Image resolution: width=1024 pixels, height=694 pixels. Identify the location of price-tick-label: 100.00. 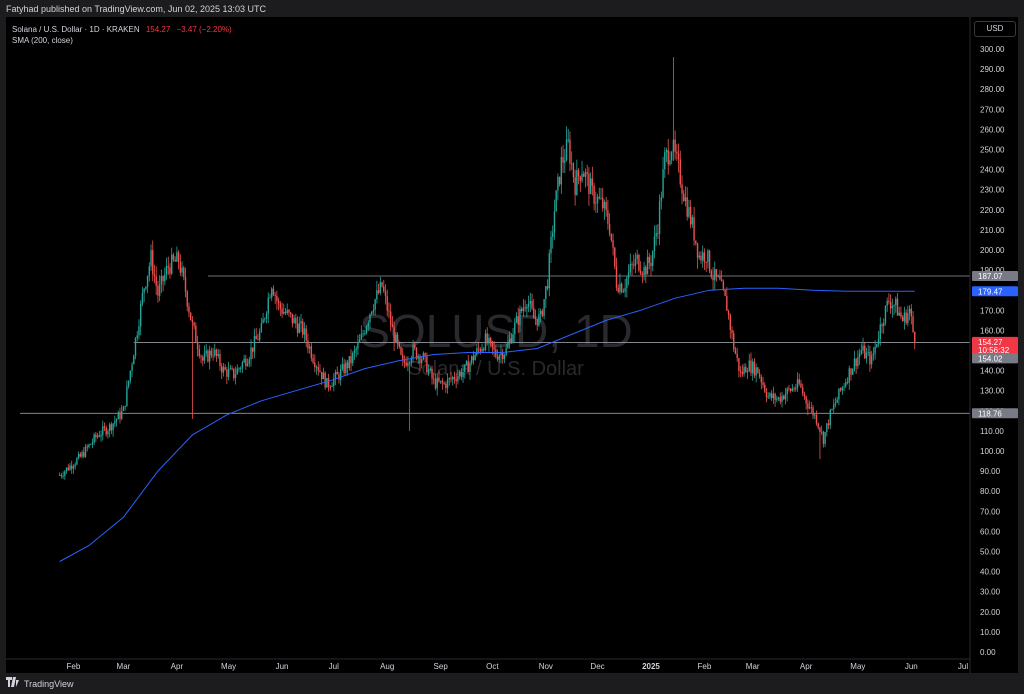
(992, 451).